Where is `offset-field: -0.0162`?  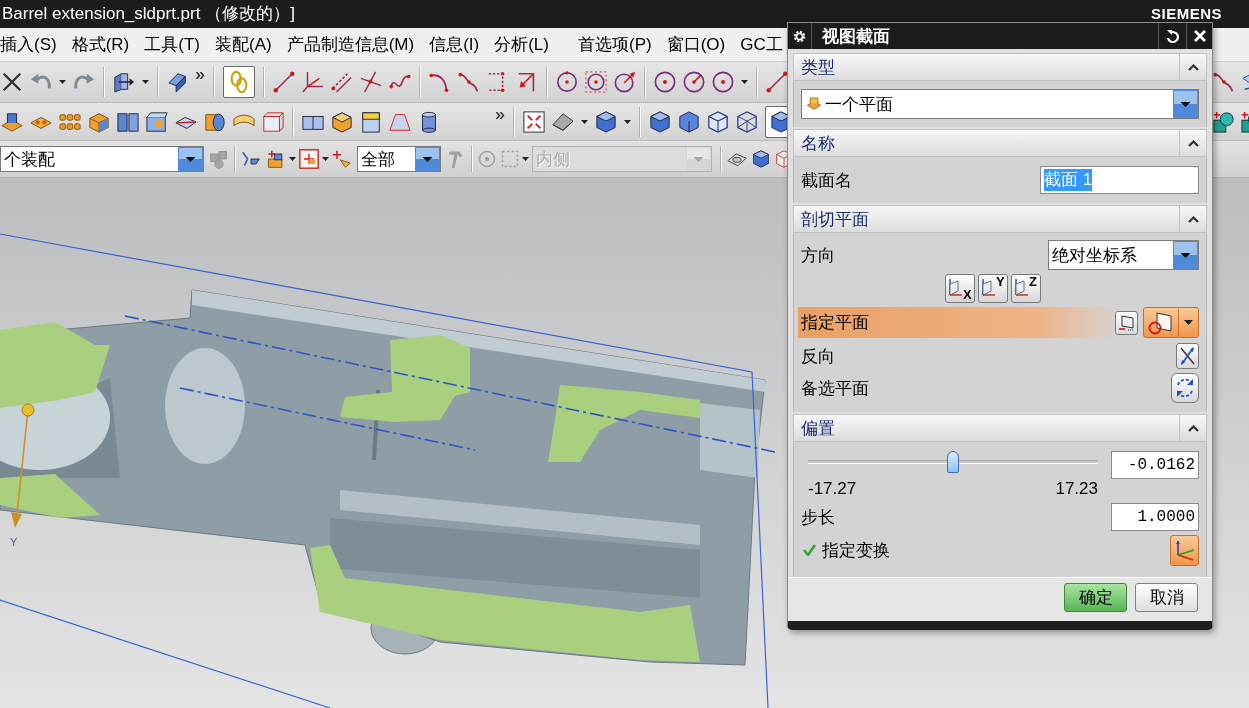 offset-field: -0.0162 is located at coordinates (1155, 465).